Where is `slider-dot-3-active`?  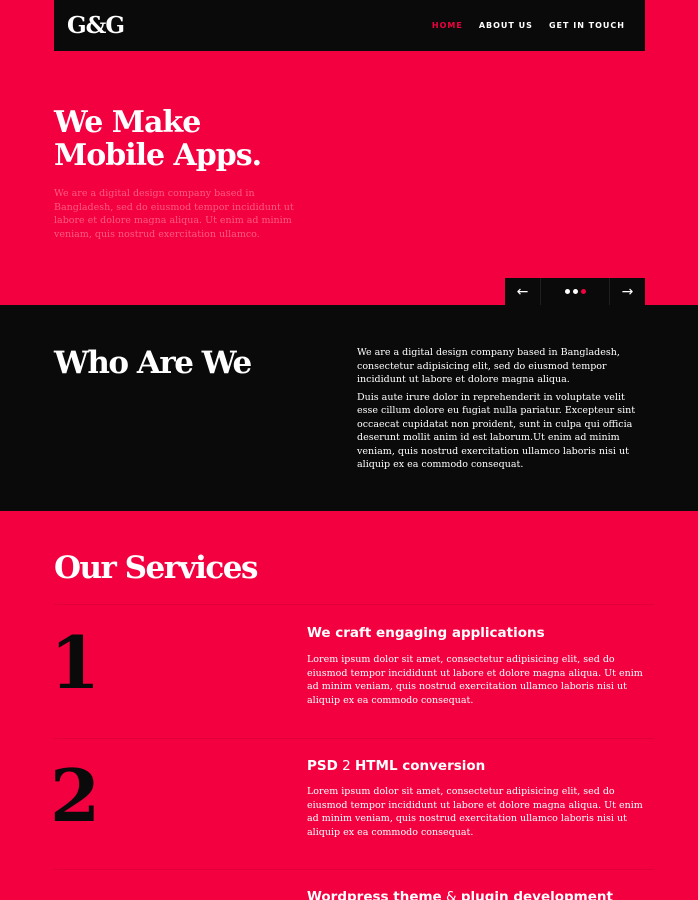 slider-dot-3-active is located at coordinates (583, 291).